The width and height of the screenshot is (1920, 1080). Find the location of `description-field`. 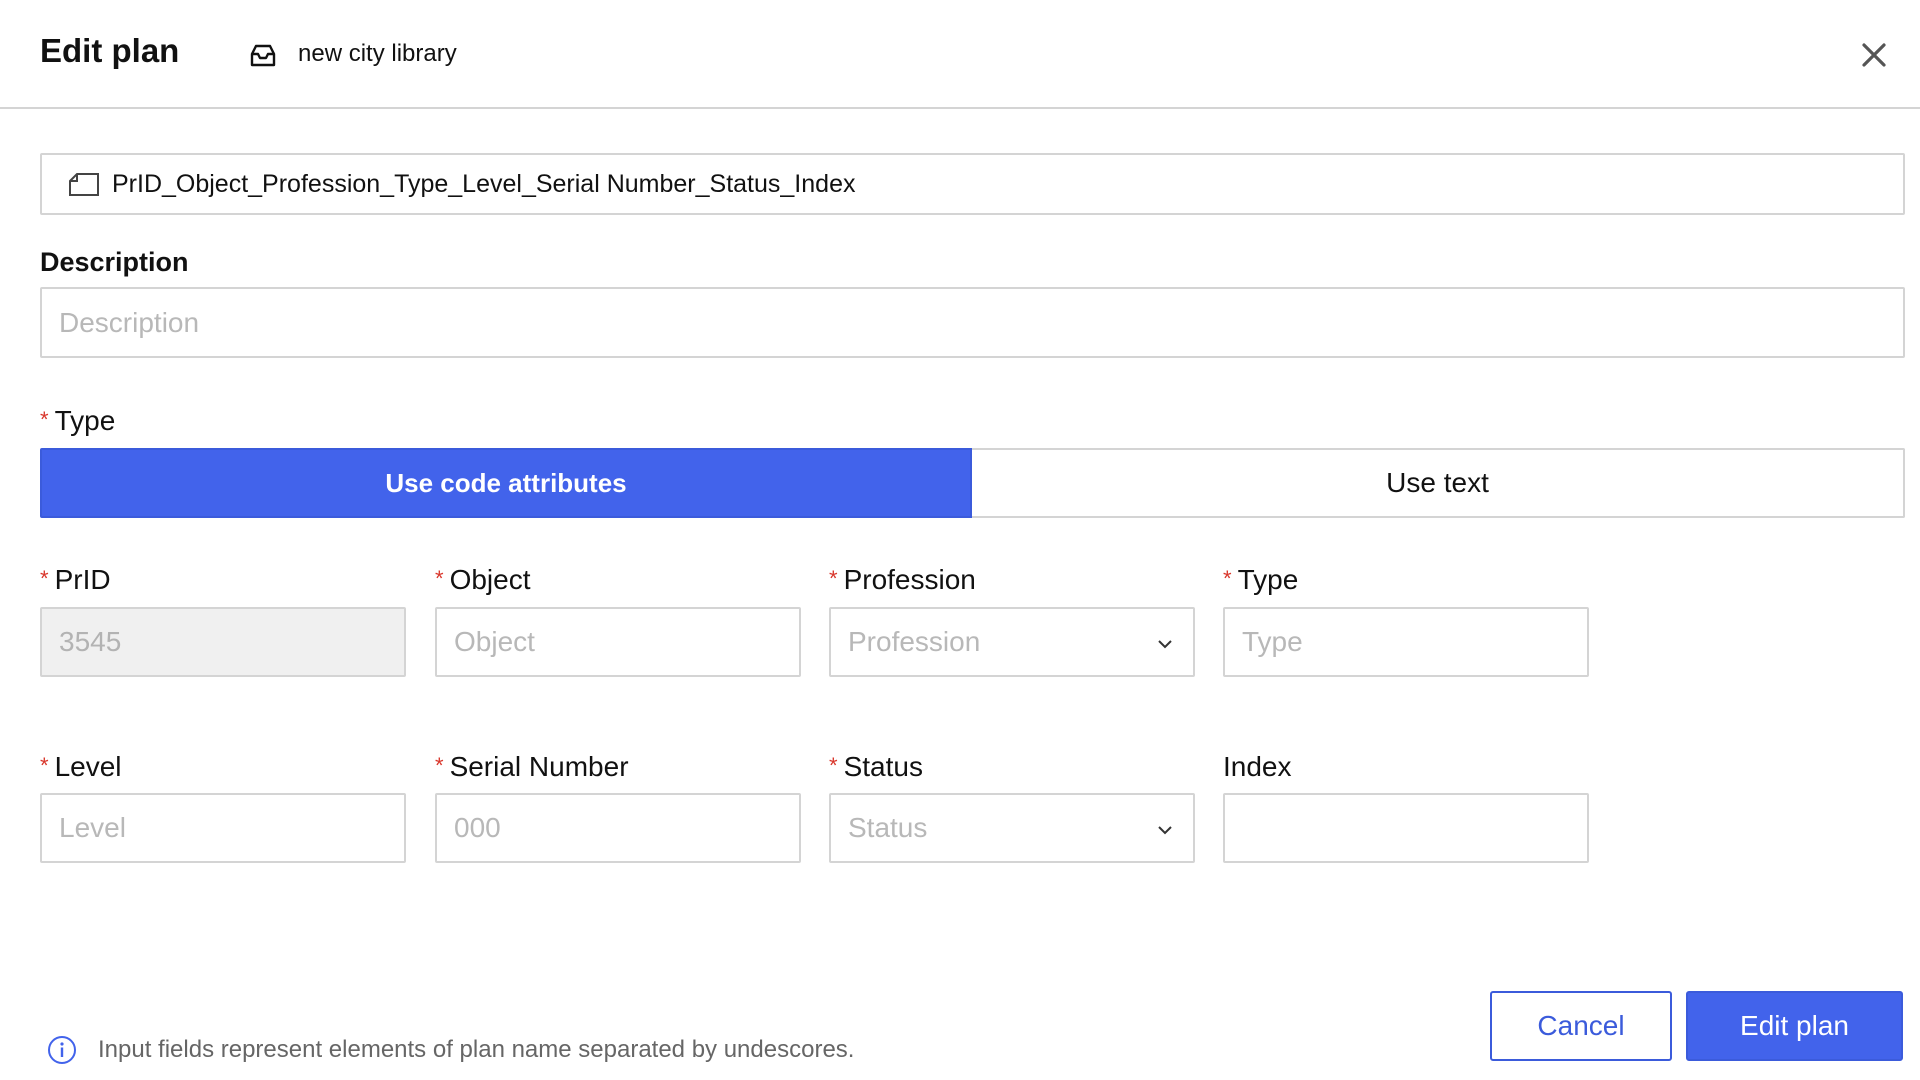

description-field is located at coordinates (972, 322).